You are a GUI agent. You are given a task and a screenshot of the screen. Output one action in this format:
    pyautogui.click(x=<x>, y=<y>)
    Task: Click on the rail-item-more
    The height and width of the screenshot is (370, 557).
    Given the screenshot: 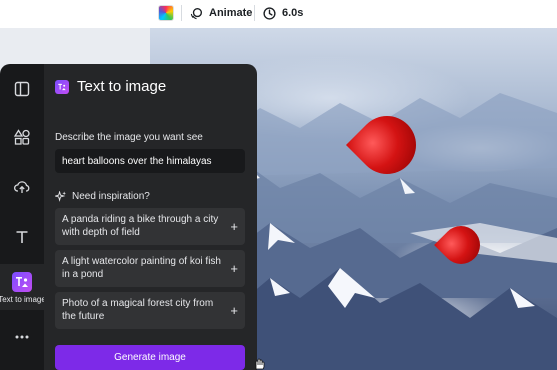 What is the action you would take?
    pyautogui.click(x=22, y=337)
    